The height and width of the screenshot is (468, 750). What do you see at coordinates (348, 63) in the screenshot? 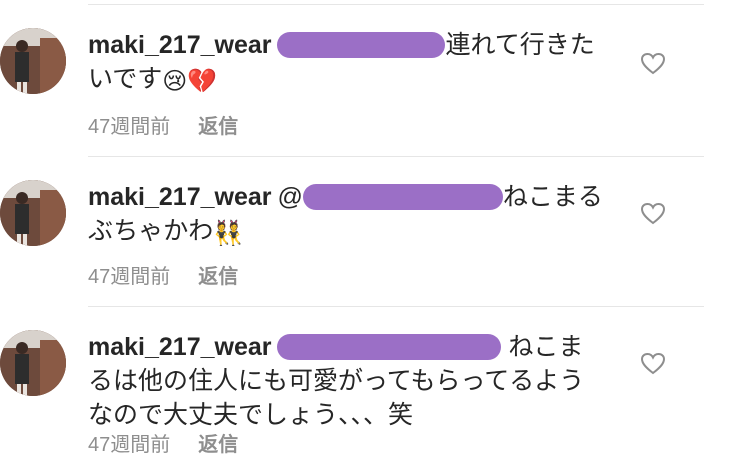
I see `comment-text: maki_217_wear 連れて行きたいです😢💔` at bounding box center [348, 63].